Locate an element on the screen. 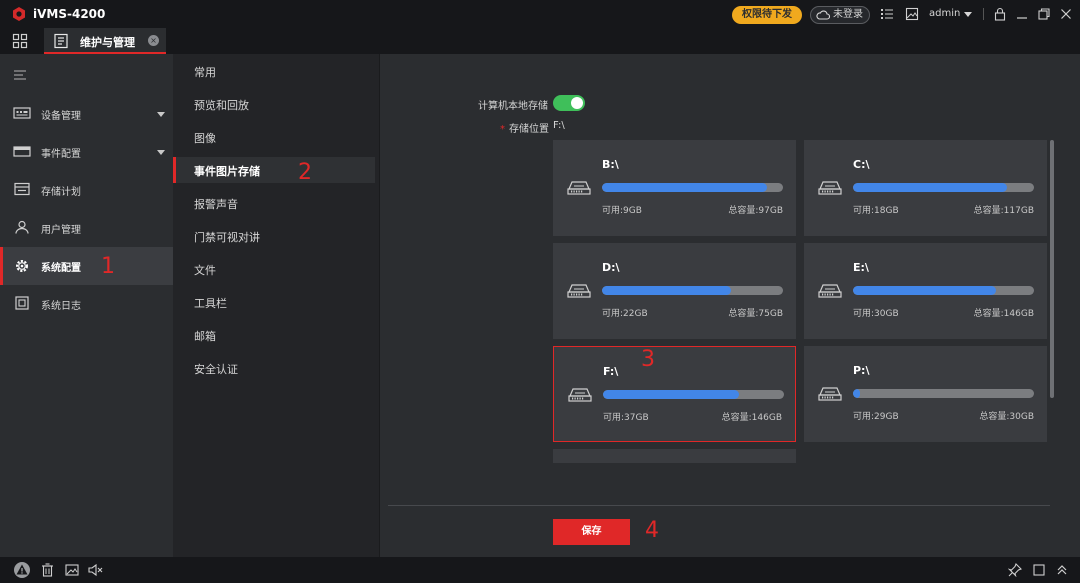 This screenshot has width=1080, height=583. drive-card: E:\ 可用:30GB 总容量:146GB is located at coordinates (925, 291).